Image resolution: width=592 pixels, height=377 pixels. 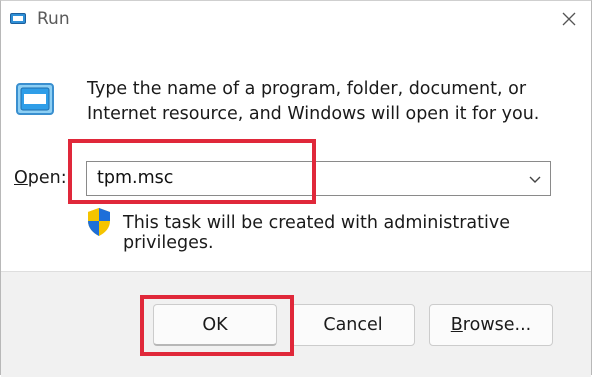 I want to click on open-combobox: tpm.msc, so click(x=318, y=178).